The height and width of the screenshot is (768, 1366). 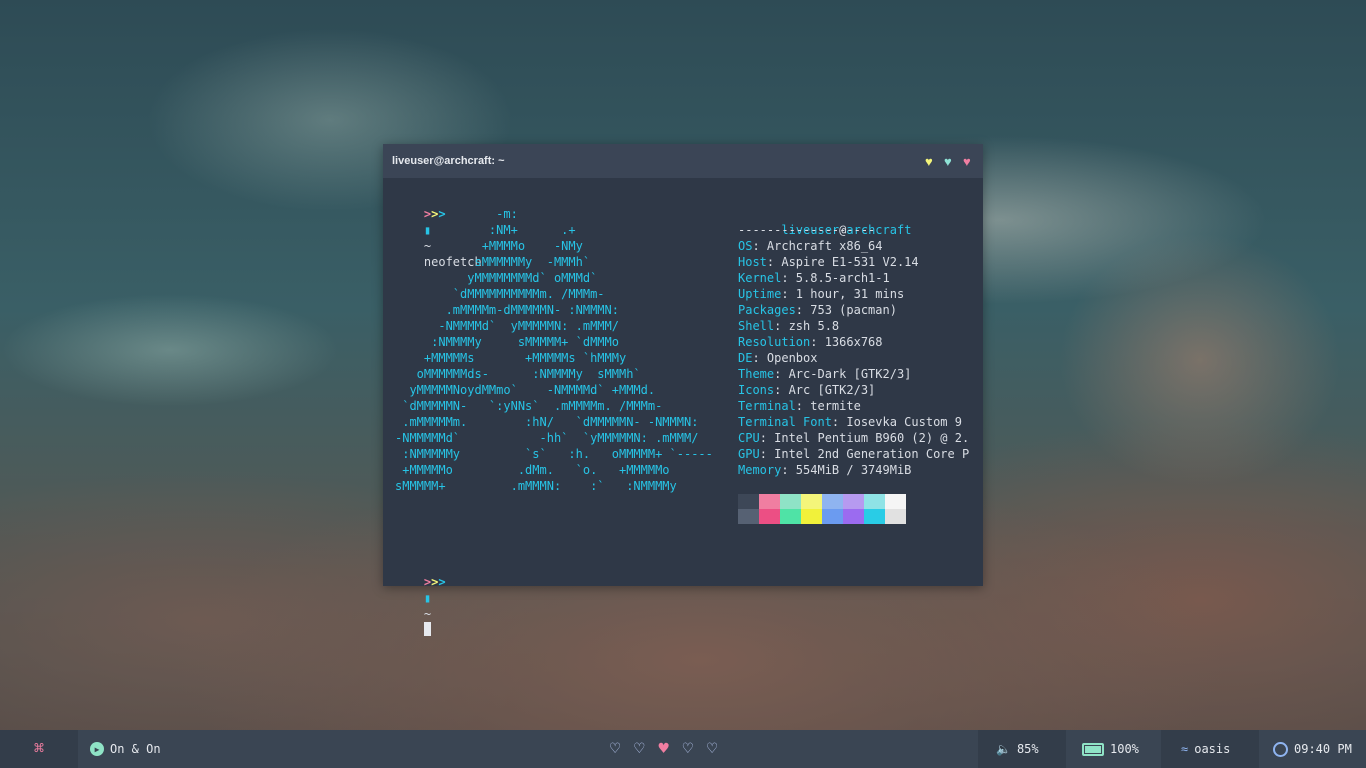 I want to click on info-value: : Arc-Dark [GTK2/3], so click(x=843, y=374).